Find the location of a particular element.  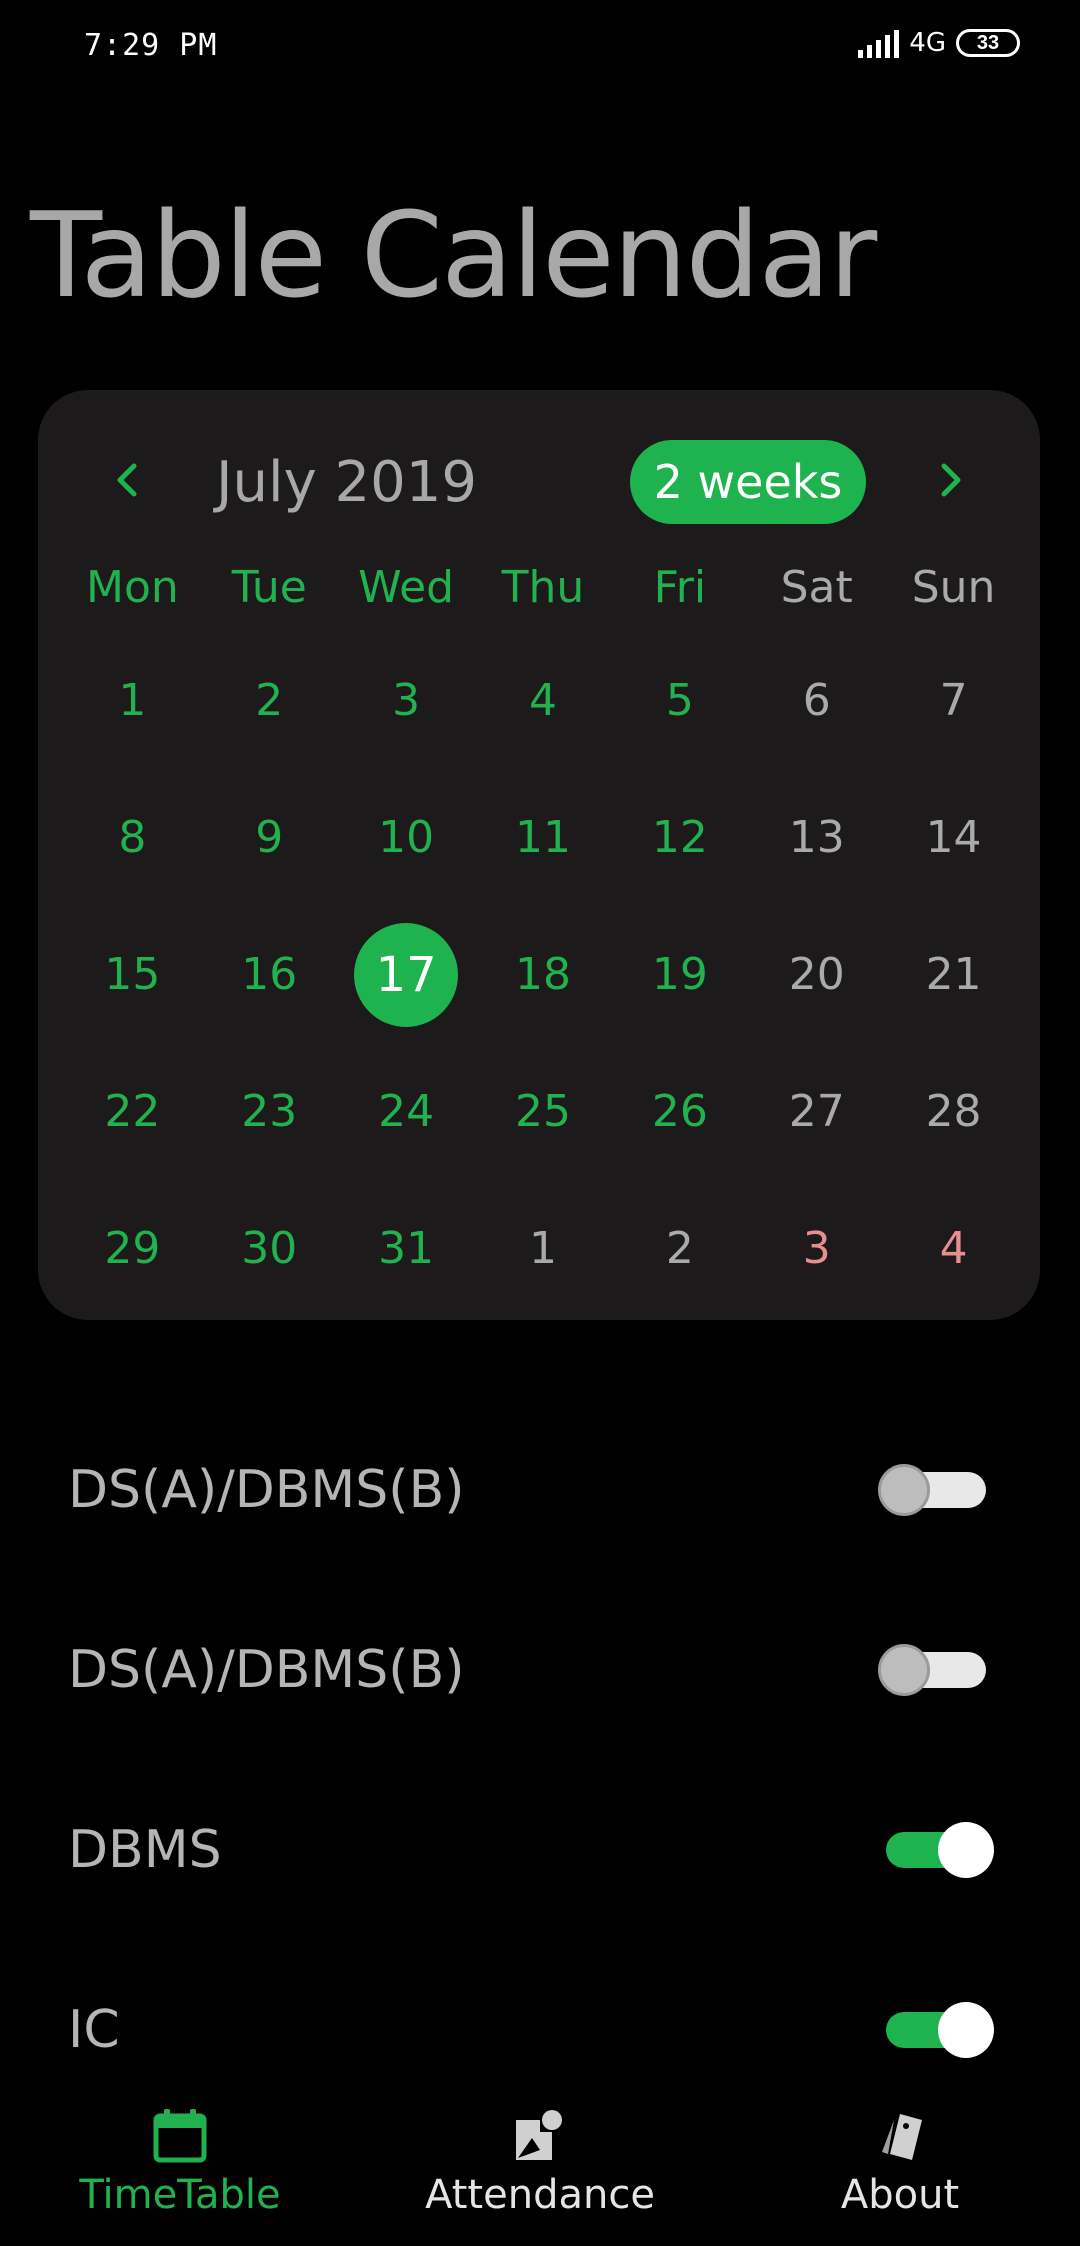

calendar-day: 20 is located at coordinates (816, 974).